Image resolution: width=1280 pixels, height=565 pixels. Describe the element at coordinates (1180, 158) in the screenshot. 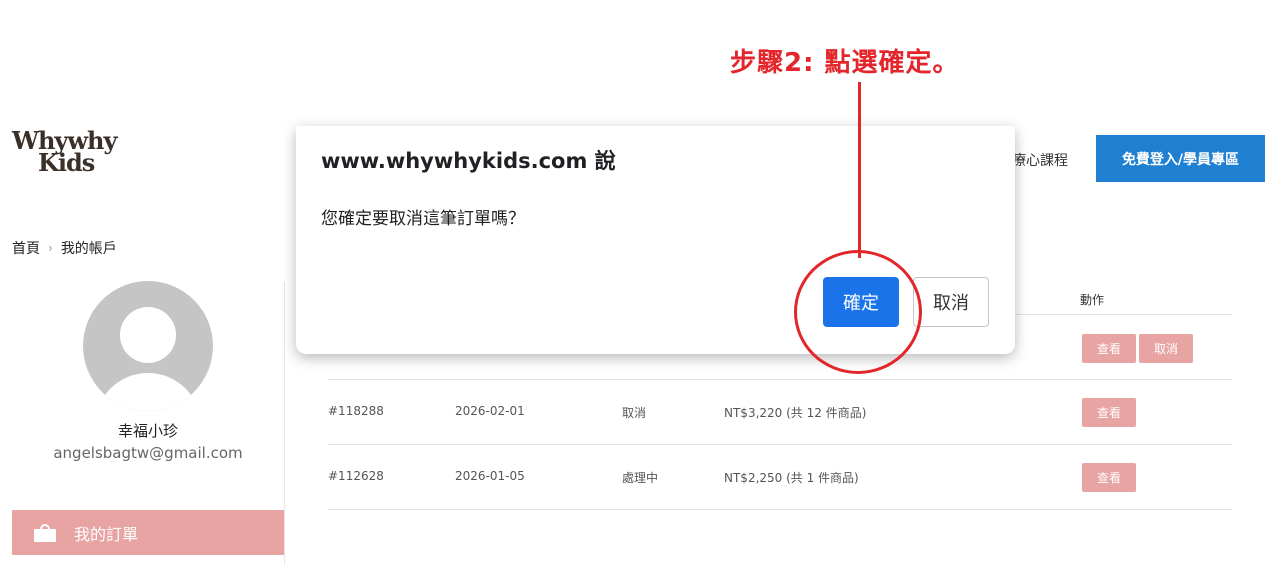

I see `login-member-button: 免費登入/學員專區` at that location.